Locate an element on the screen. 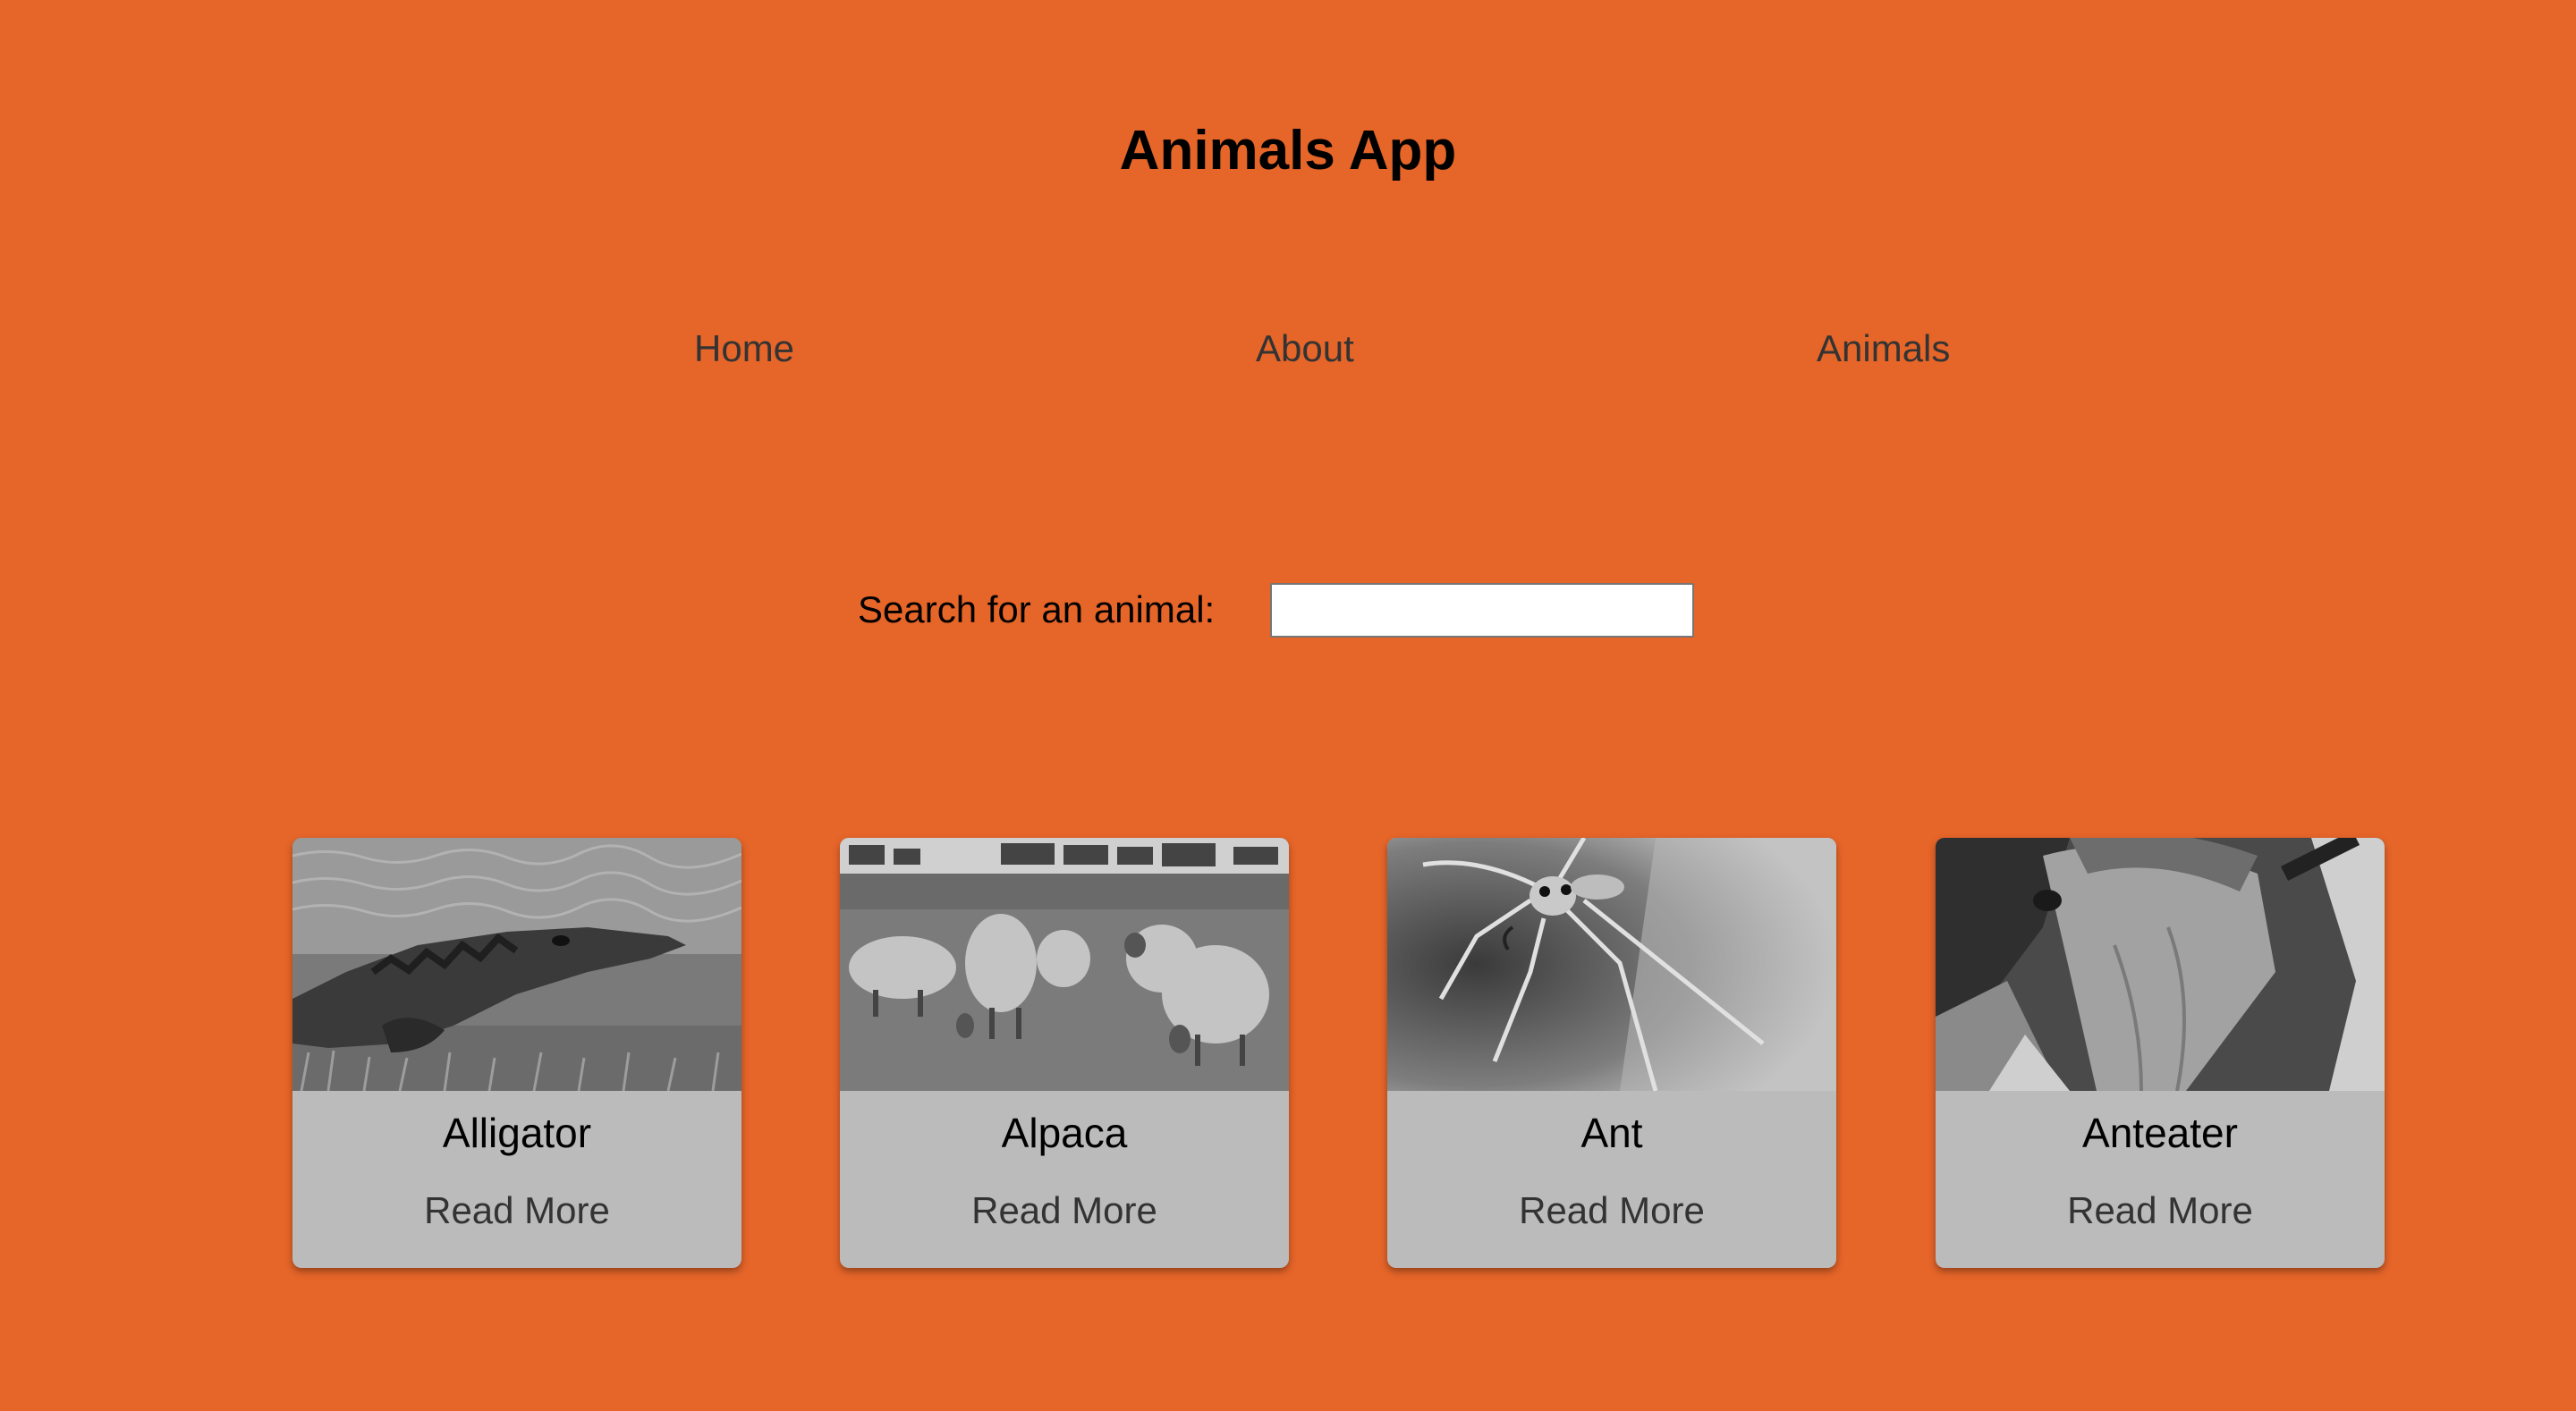  card-title: Ant is located at coordinates (1611, 1133).